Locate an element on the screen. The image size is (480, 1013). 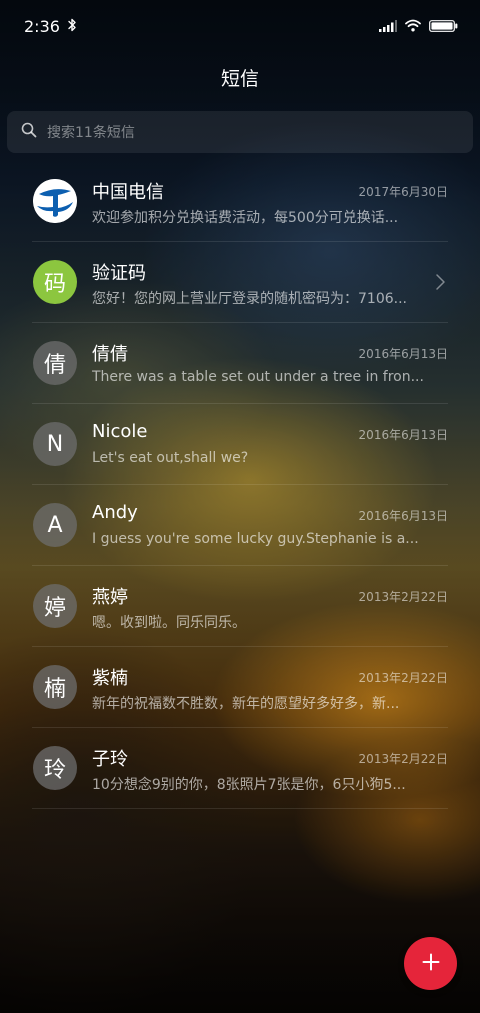
page-header: 短信 is located at coordinates (240, 77).